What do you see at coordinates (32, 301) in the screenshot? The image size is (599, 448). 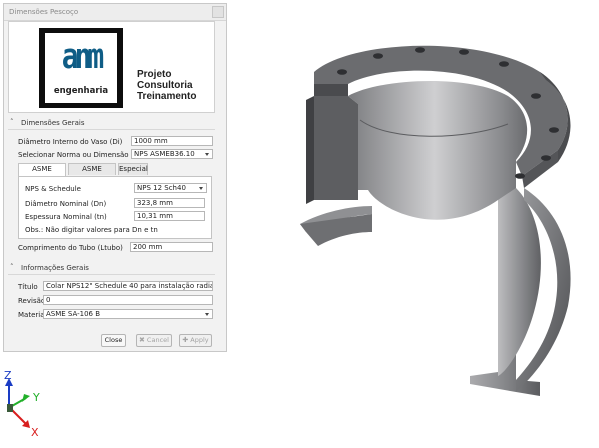 I see `revisao-label: Revisão` at bounding box center [32, 301].